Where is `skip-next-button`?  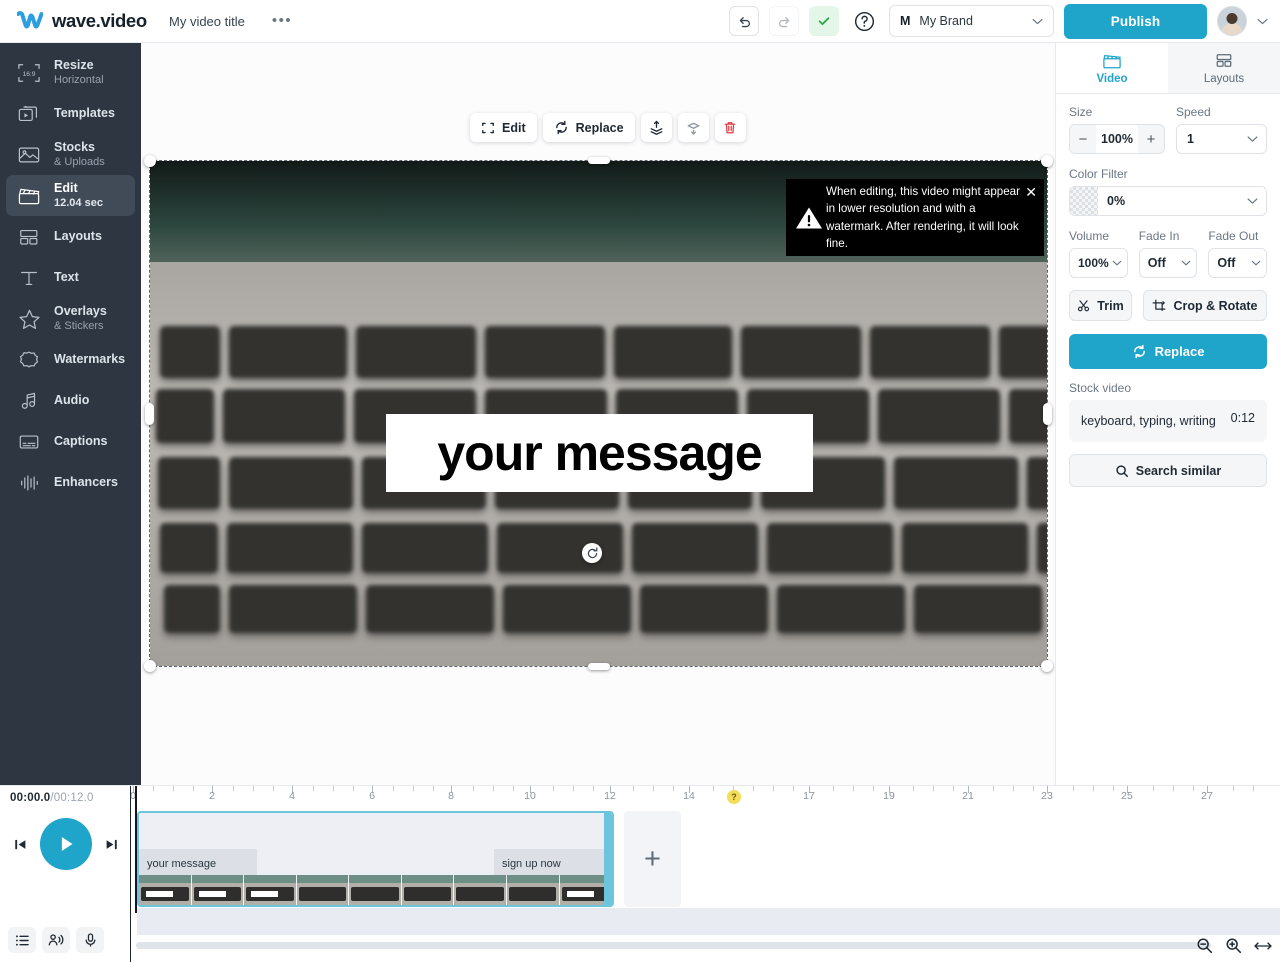 skip-next-button is located at coordinates (111, 844).